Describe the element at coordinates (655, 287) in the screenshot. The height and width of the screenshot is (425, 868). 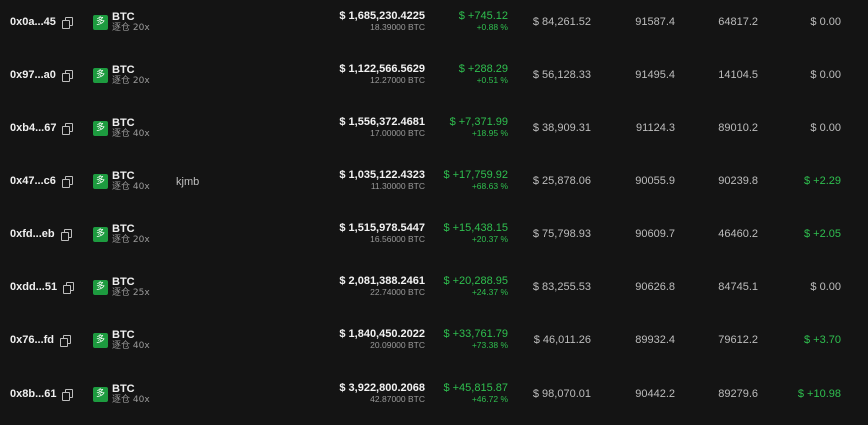
I see `mark-price: 90626.8` at that location.